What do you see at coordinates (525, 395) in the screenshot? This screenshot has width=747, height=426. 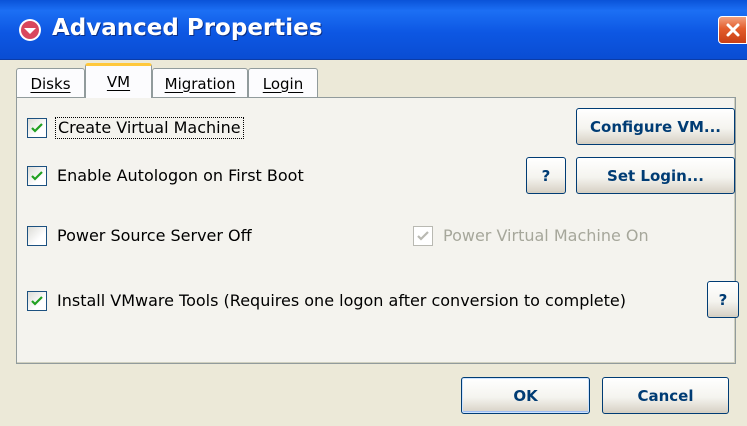 I see `ok-button: OK` at bounding box center [525, 395].